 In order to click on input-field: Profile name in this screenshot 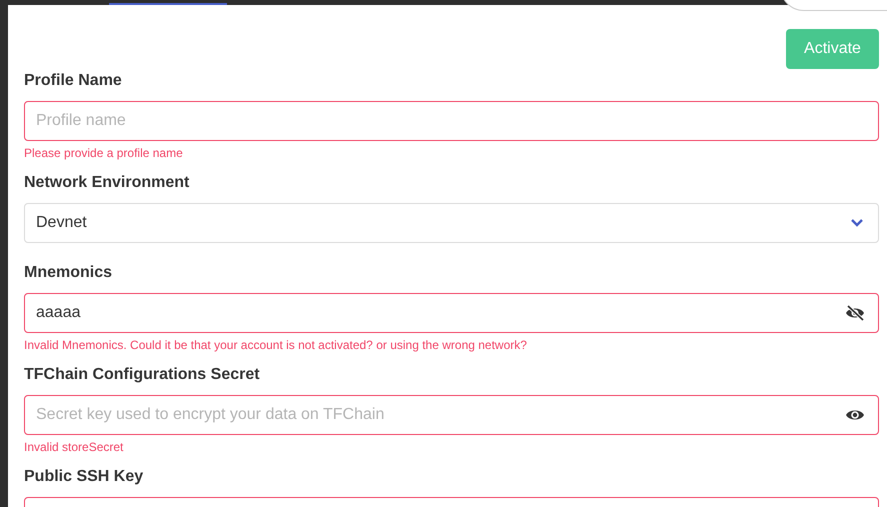, I will do `click(451, 121)`.